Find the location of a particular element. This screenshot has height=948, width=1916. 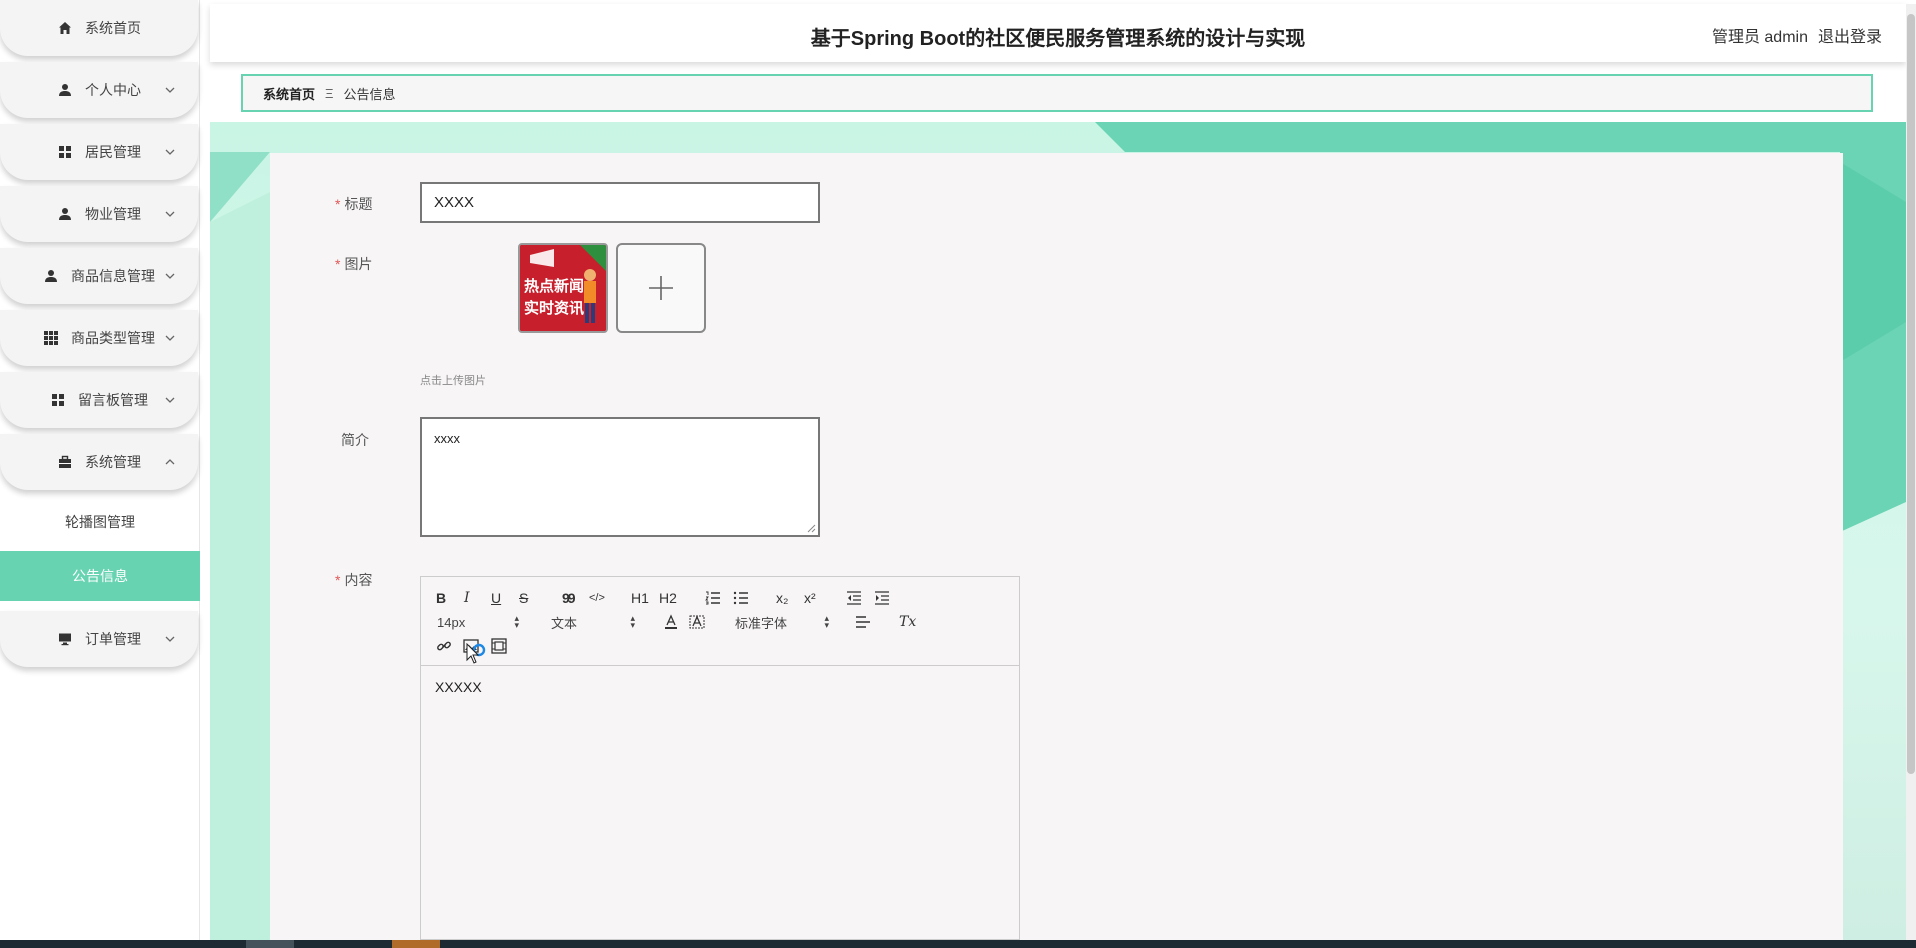

intro-value: xxxx is located at coordinates (447, 438).